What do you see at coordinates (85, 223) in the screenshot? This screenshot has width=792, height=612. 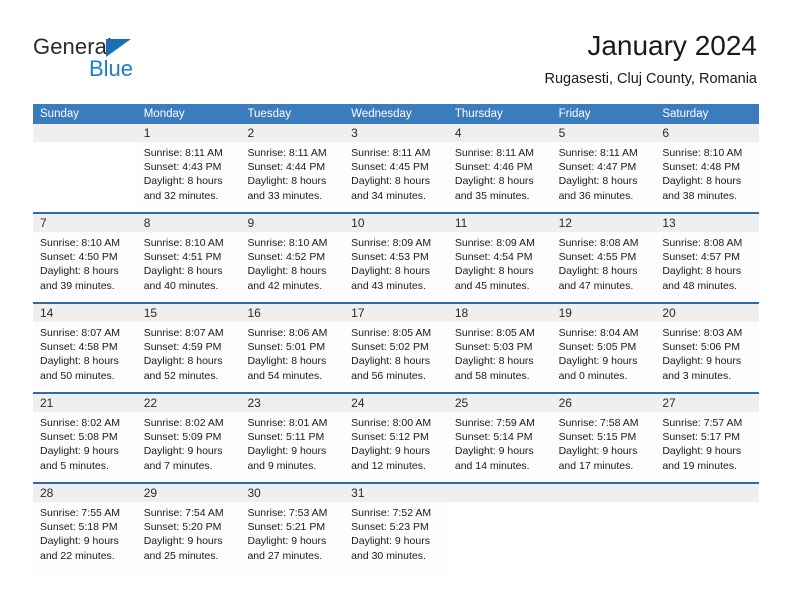 I see `day-number-7: 7` at bounding box center [85, 223].